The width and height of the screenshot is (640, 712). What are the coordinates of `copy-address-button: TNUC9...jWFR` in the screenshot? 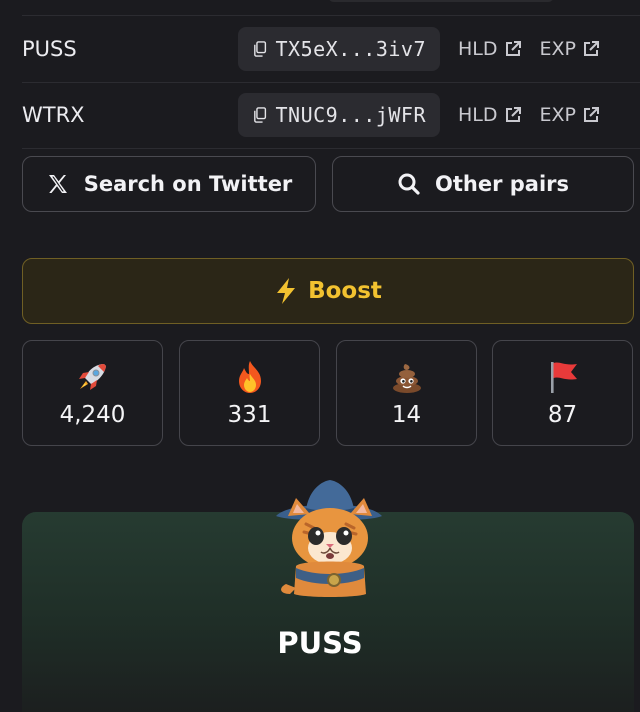 It's located at (339, 115).